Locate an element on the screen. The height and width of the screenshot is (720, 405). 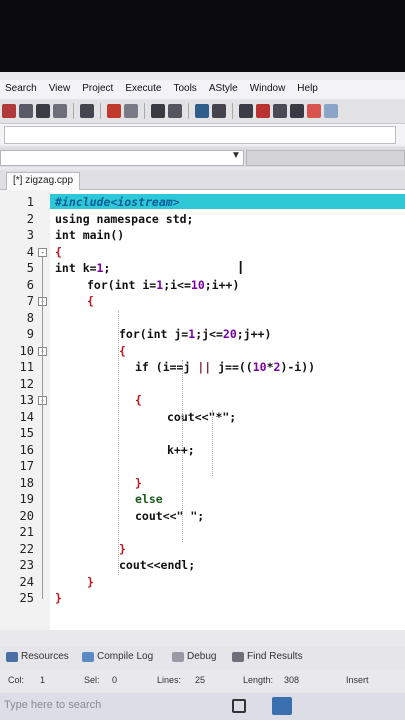
task-view-icon is located at coordinates (239, 706).